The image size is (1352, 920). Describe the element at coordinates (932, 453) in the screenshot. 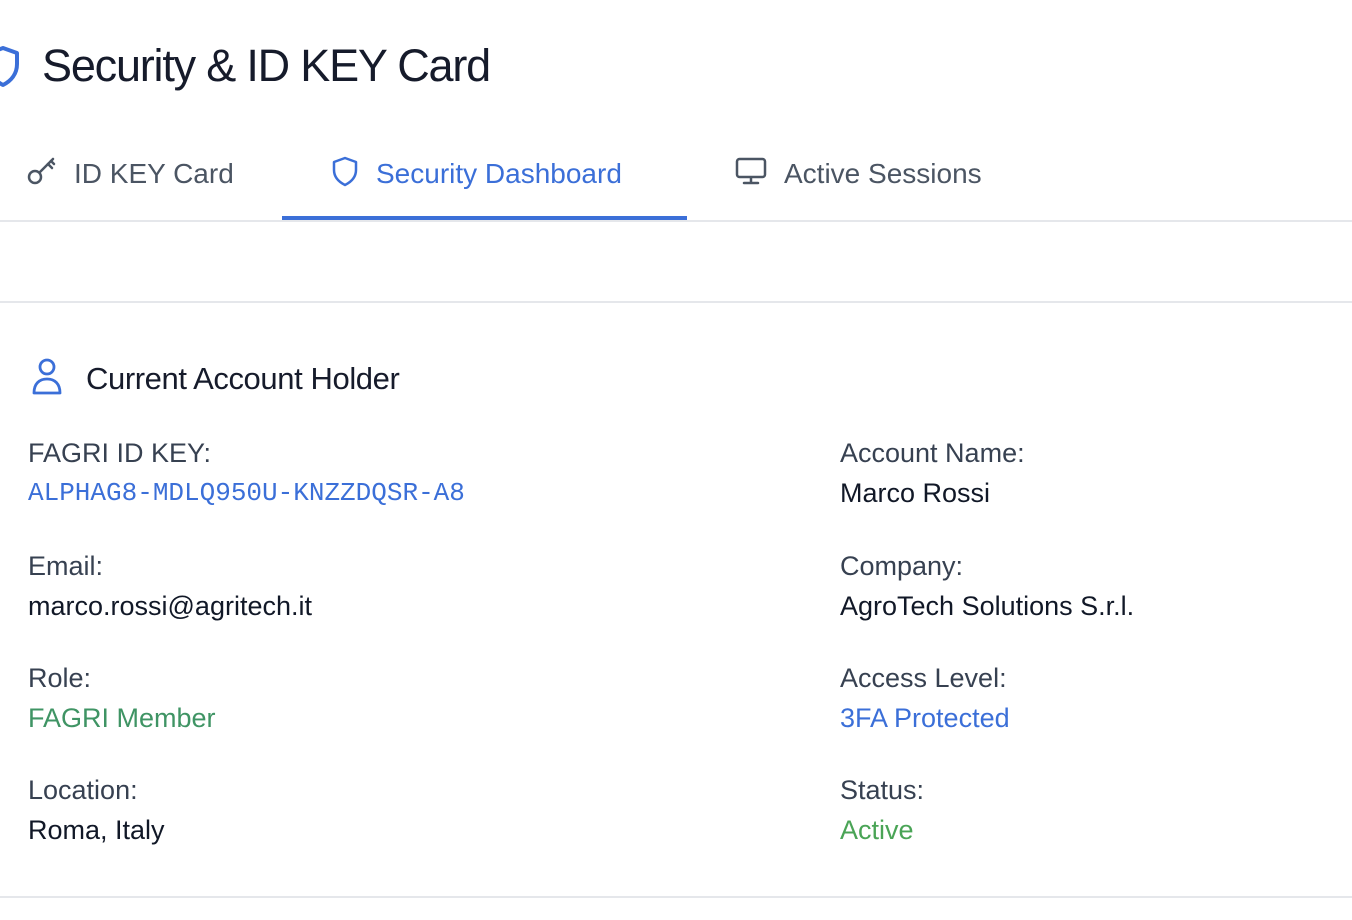

I see `field-label: Account Name:` at that location.